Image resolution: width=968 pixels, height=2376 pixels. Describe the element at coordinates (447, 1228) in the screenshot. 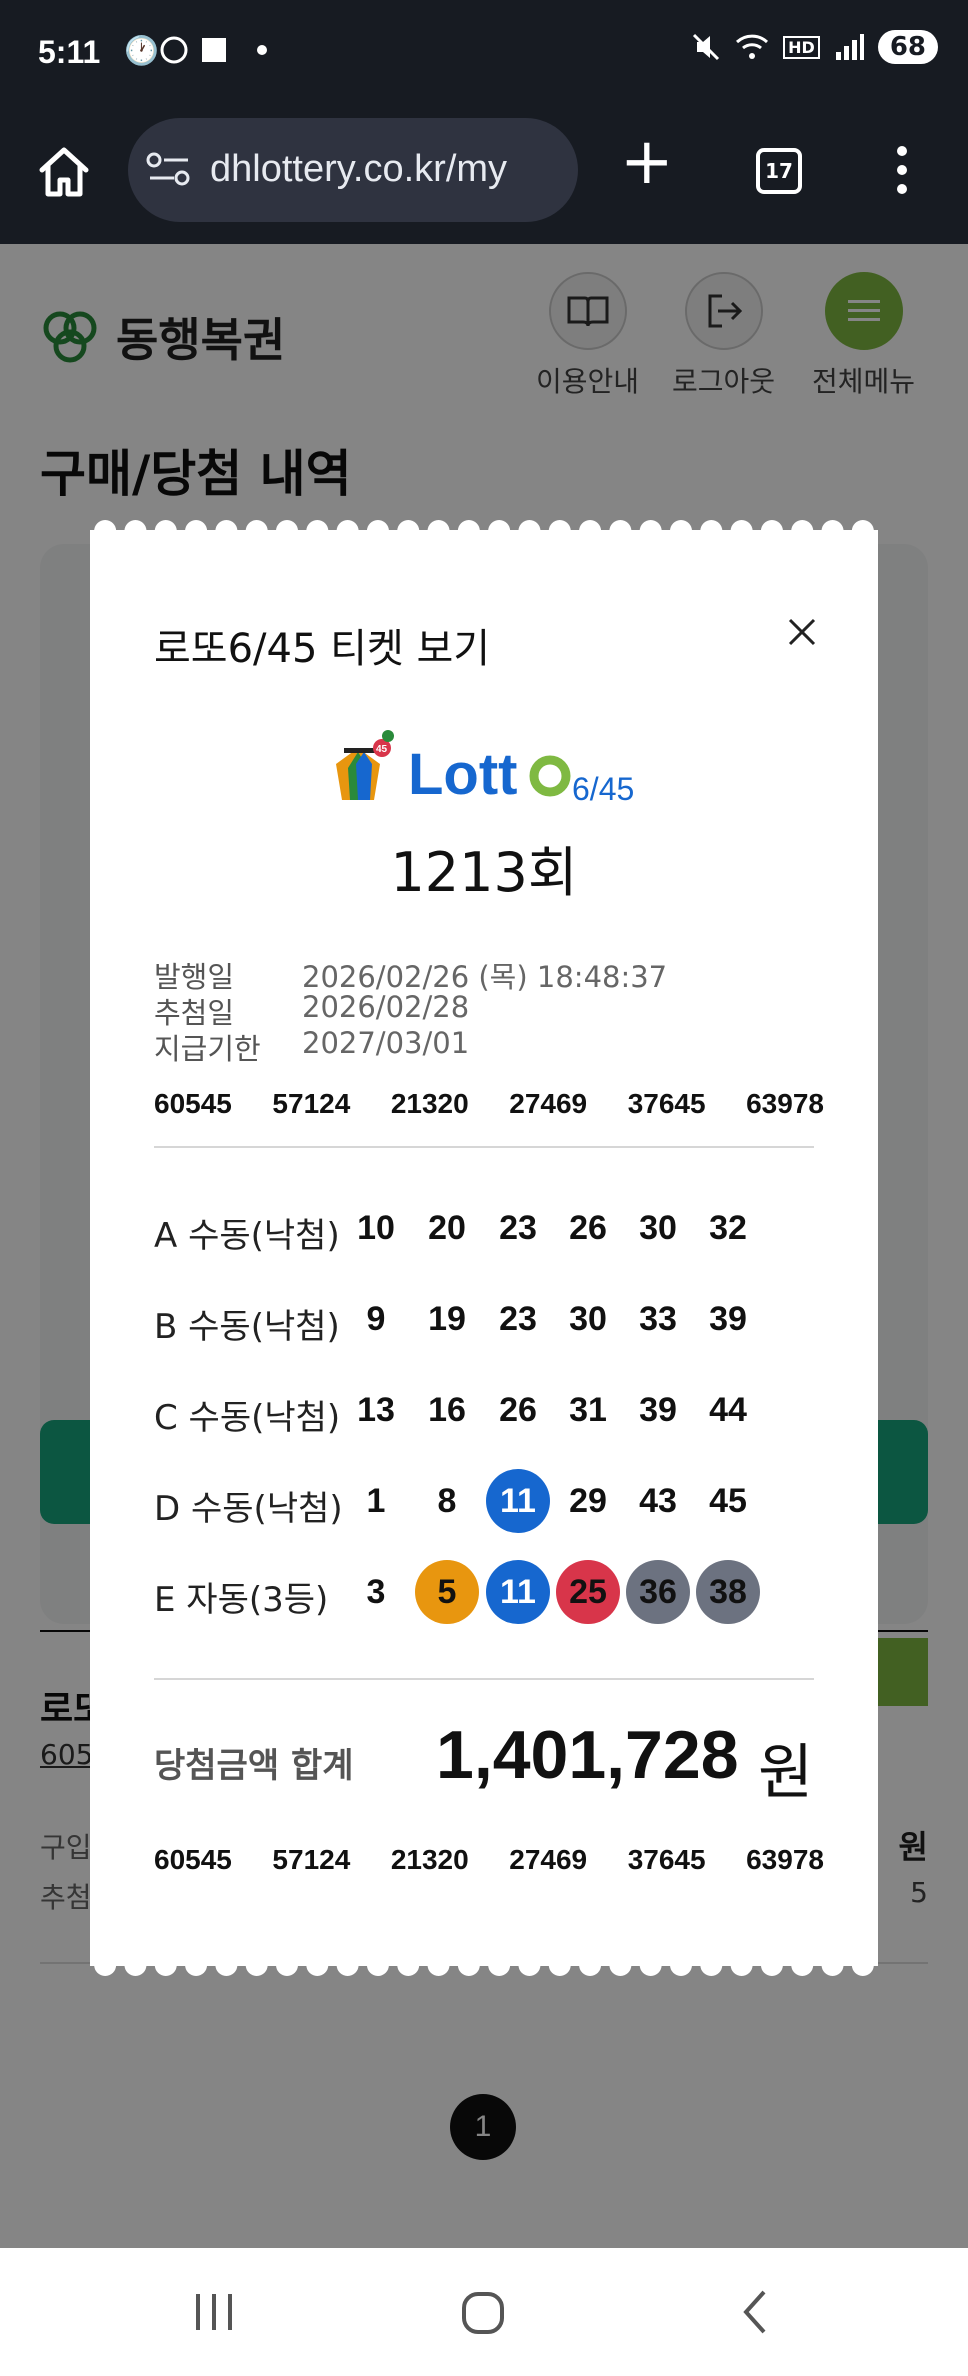

I see `lotto-number: 20` at that location.